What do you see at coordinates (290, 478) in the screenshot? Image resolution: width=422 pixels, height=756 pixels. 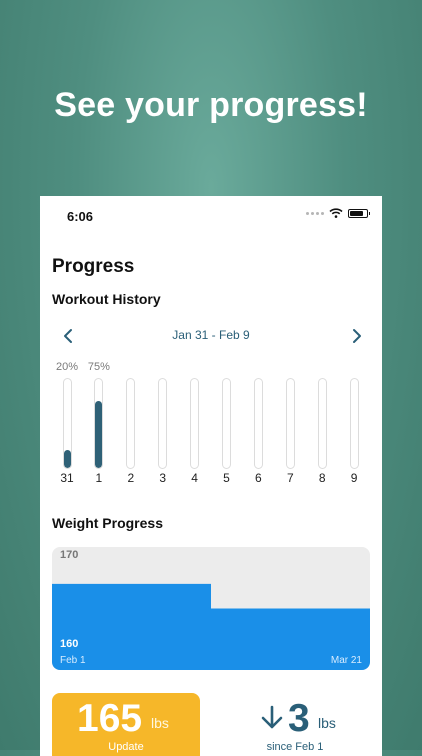 I see `workout-day-label: 7` at bounding box center [290, 478].